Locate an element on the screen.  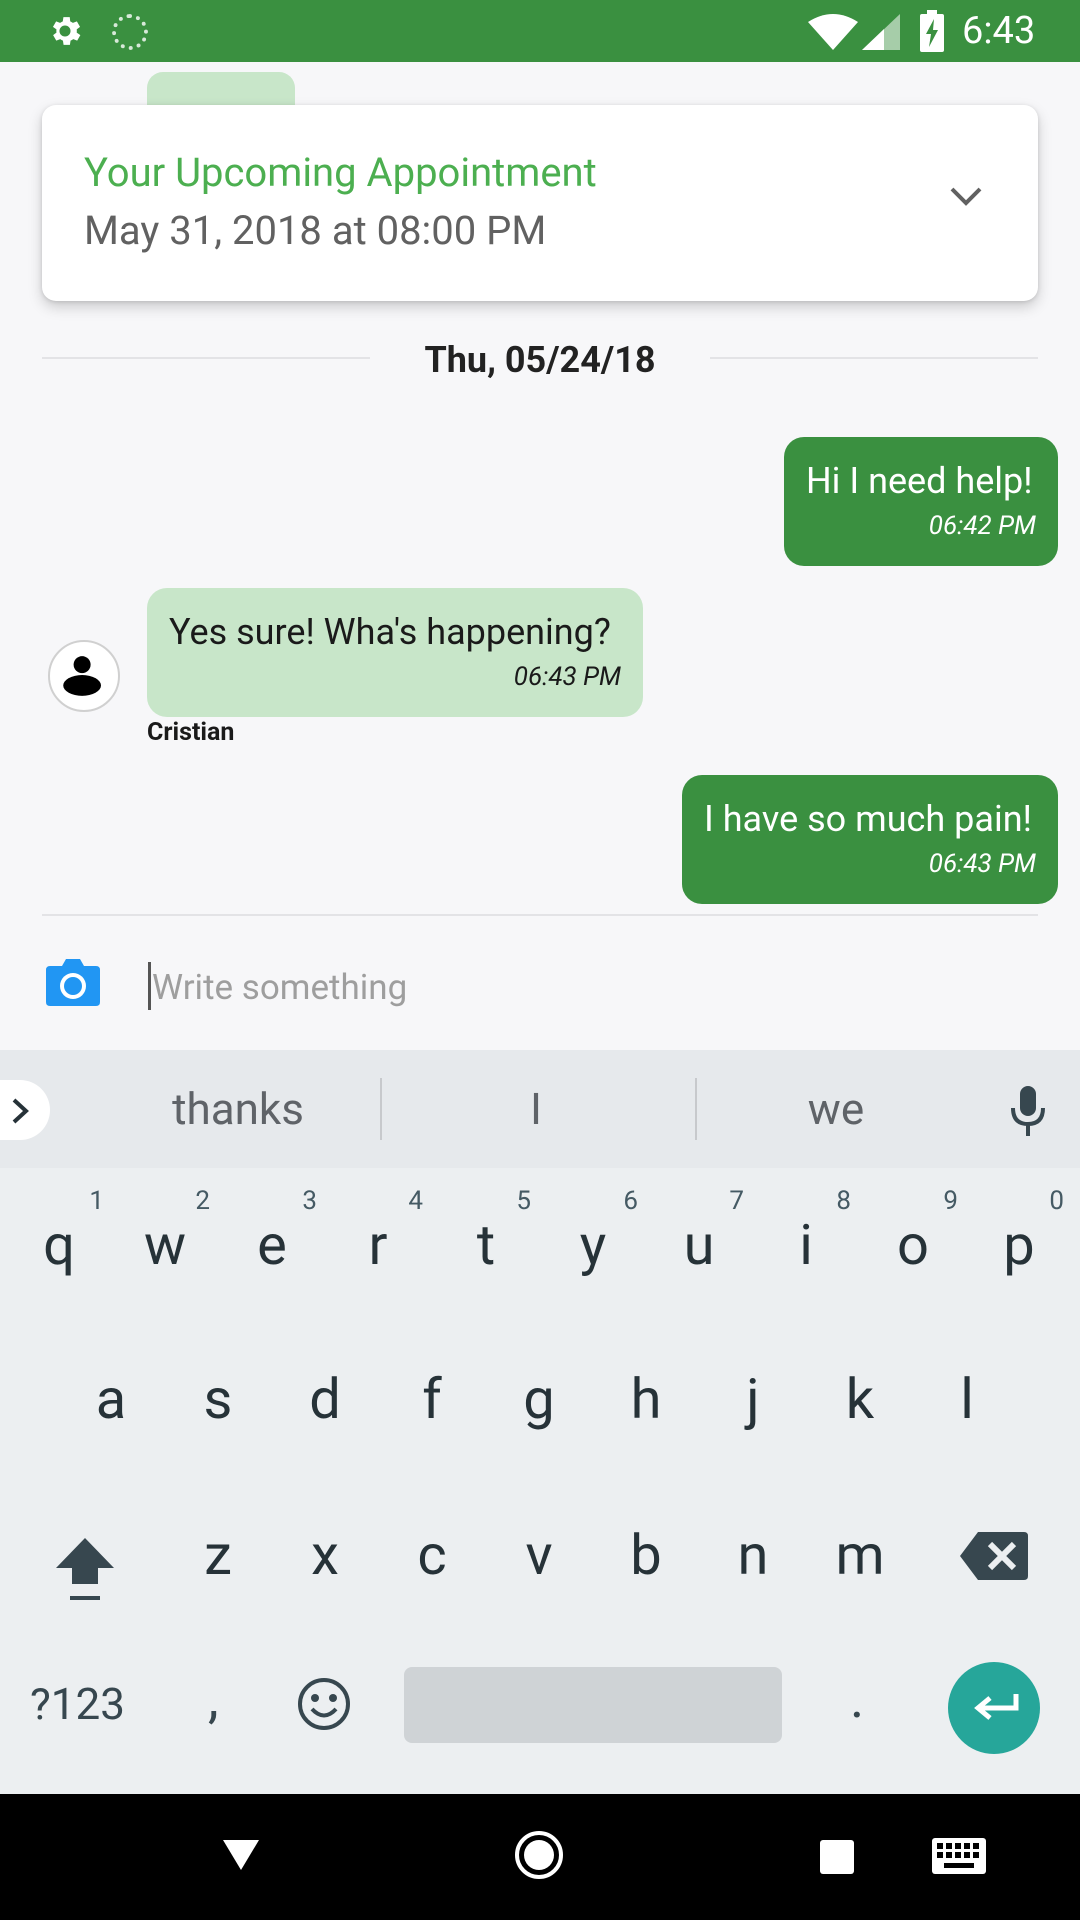
key-label: r is located at coordinates (378, 1245).